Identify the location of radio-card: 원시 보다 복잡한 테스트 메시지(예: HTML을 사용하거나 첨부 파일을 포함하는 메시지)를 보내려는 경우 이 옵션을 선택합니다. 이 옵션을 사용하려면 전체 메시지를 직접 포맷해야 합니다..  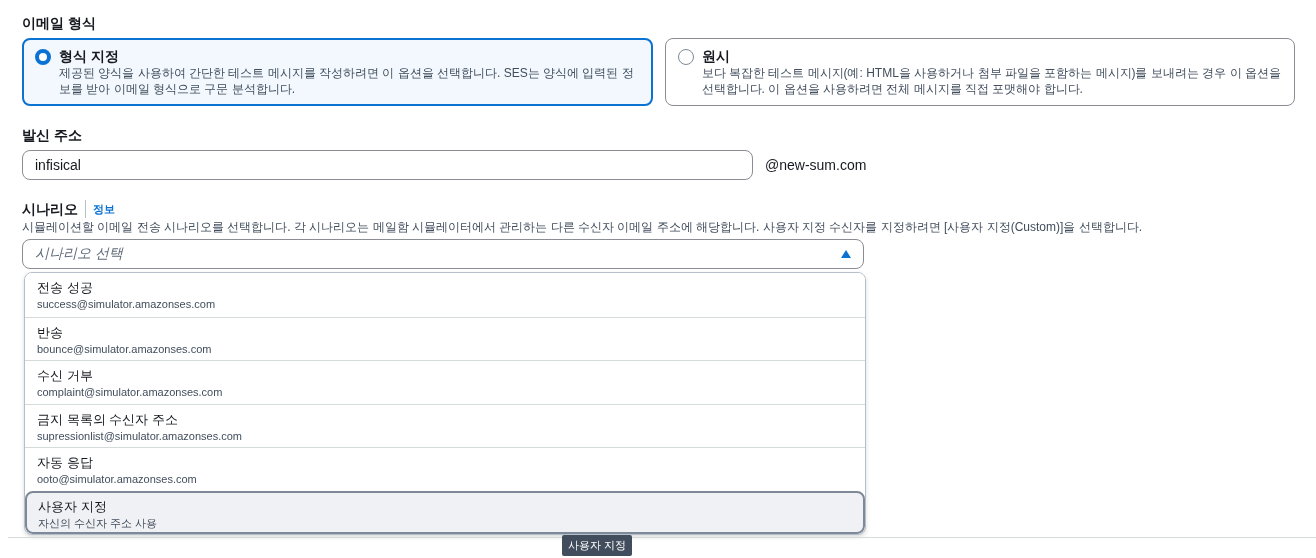
(979, 72).